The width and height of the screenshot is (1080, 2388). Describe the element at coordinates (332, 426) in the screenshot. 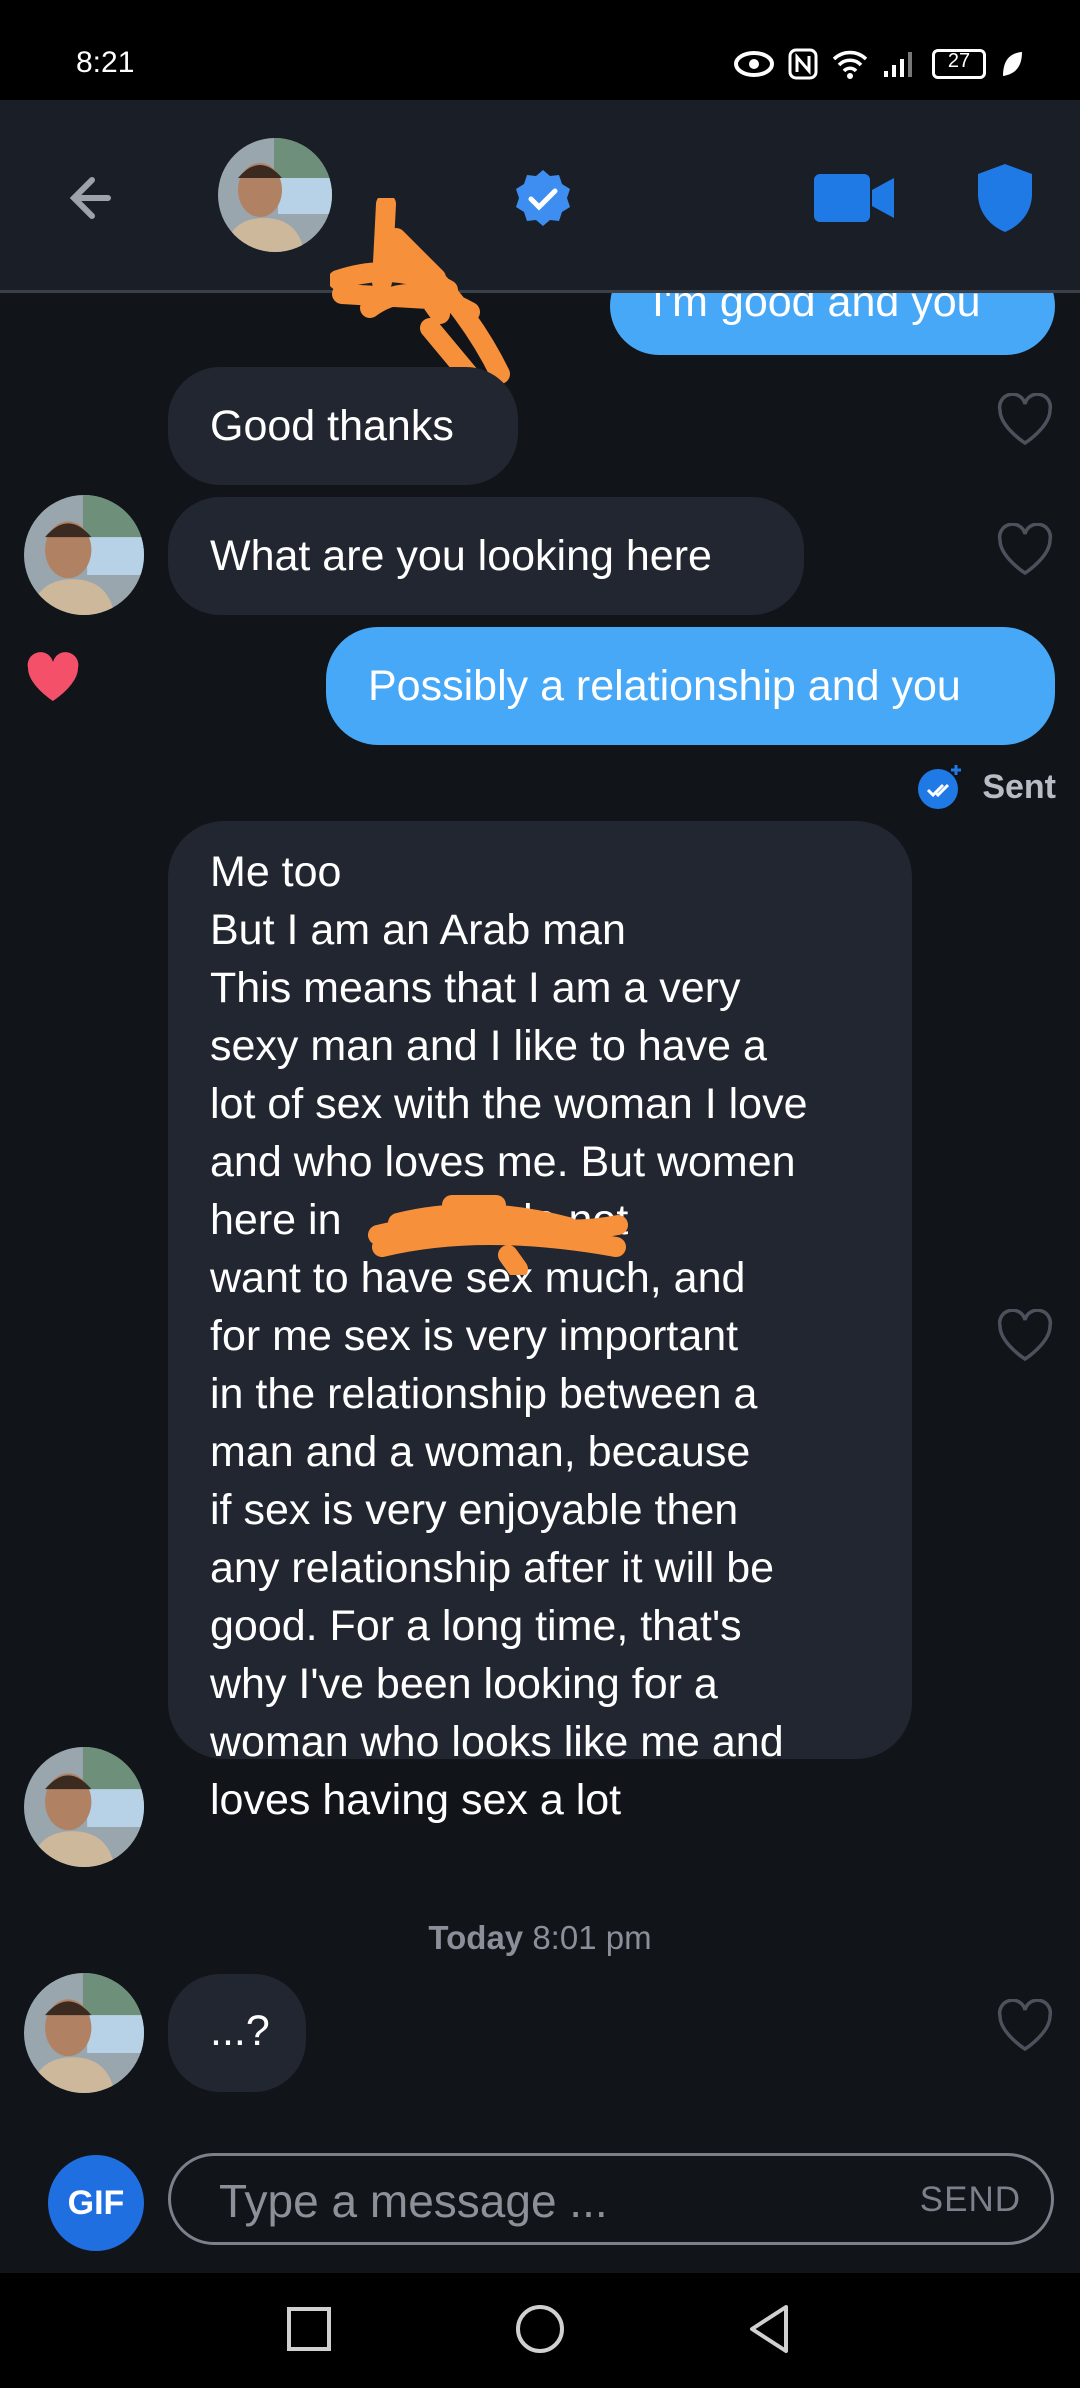

I see `message-text: Good thanks` at that location.